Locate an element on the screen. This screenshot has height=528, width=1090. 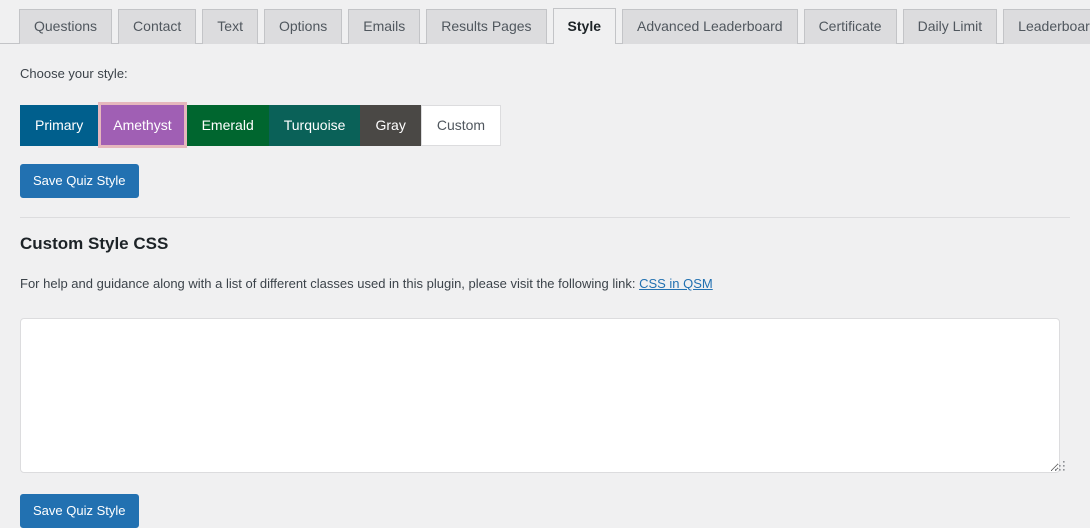
tab-style: Style is located at coordinates (584, 26).